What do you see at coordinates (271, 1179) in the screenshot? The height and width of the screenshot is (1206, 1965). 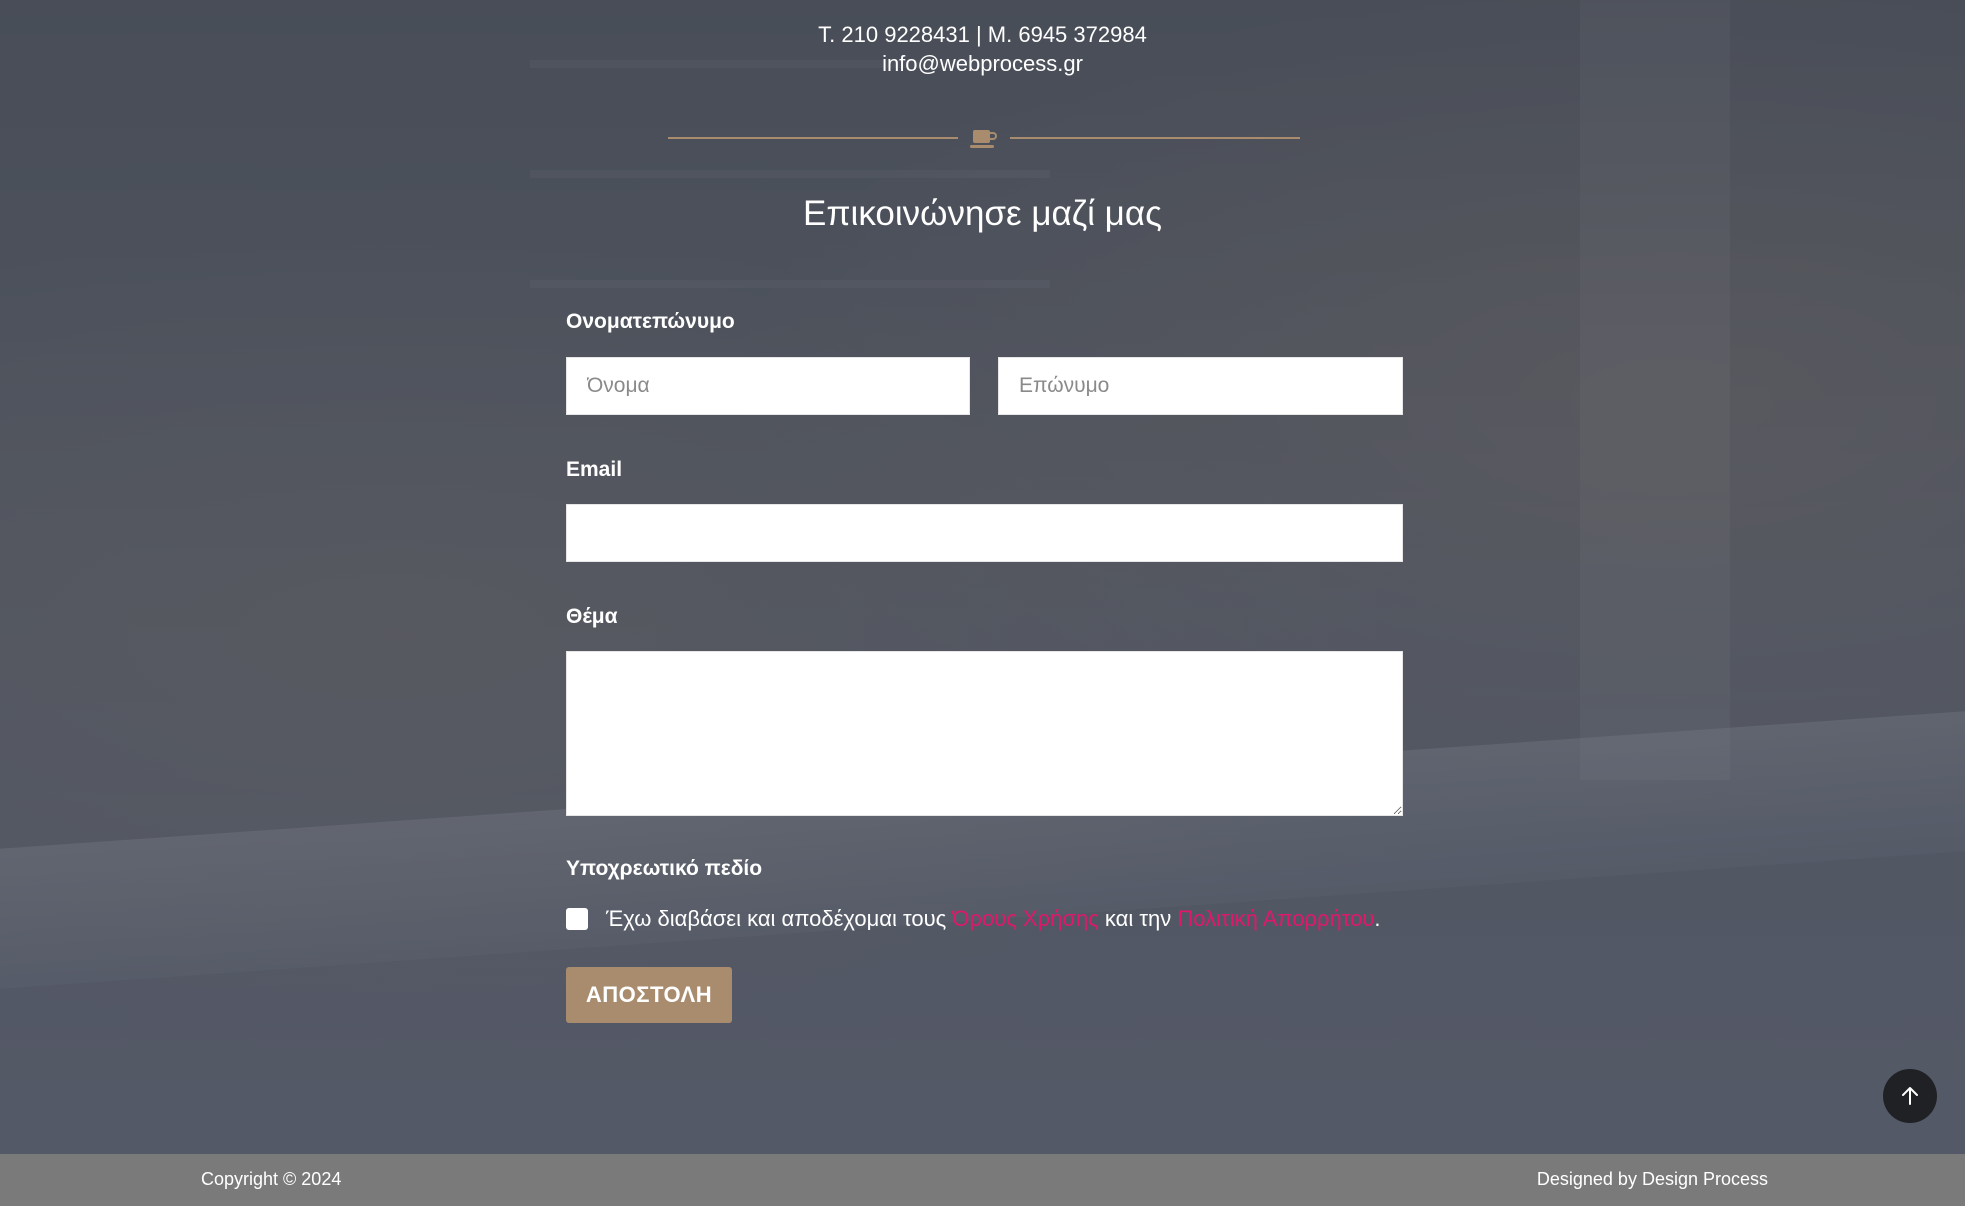 I see `copyright-text: Copyright © 2024` at bounding box center [271, 1179].